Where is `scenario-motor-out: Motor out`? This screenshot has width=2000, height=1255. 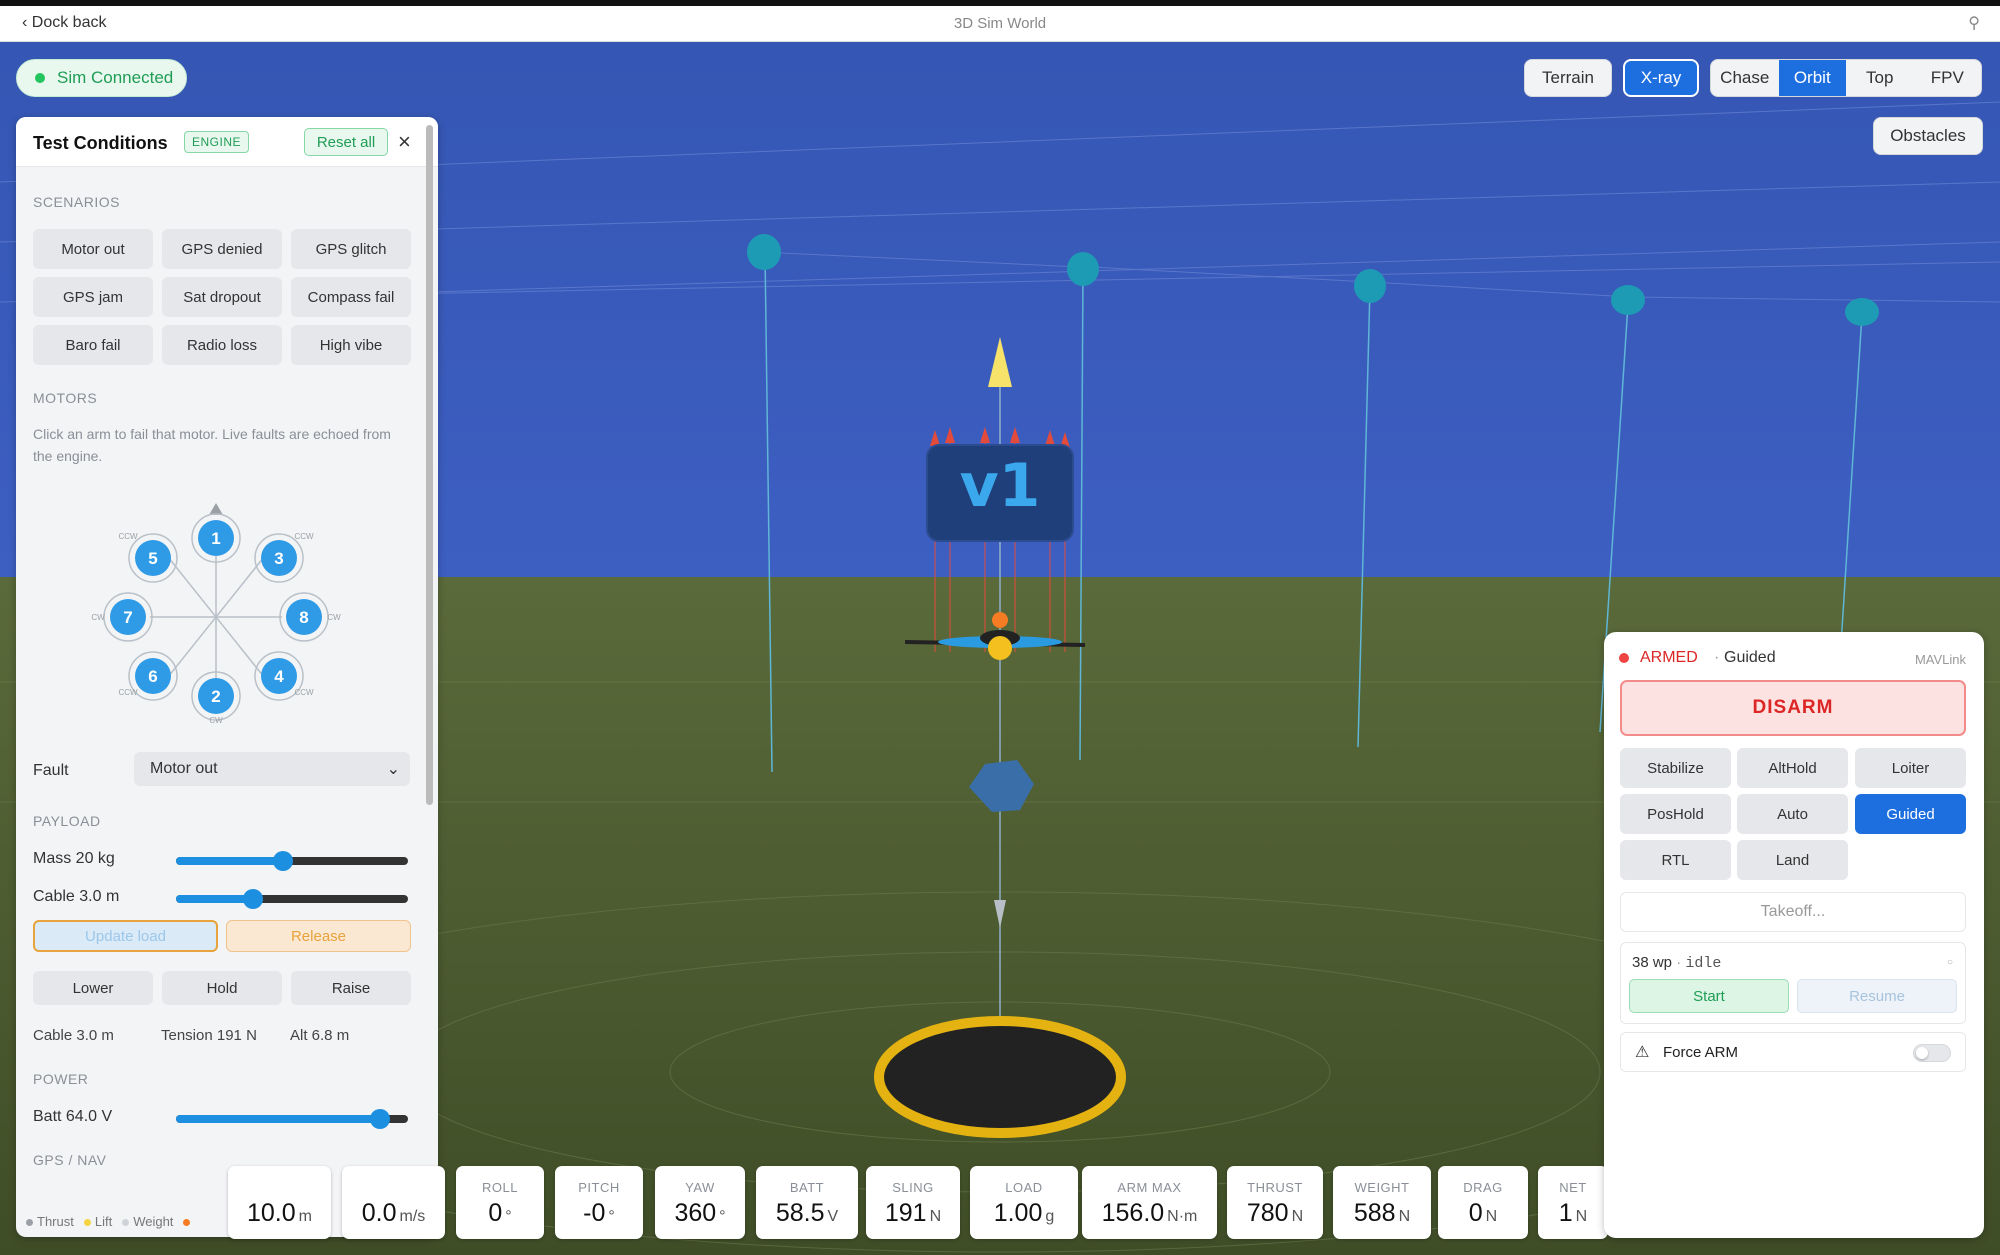
scenario-motor-out: Motor out is located at coordinates (93, 249).